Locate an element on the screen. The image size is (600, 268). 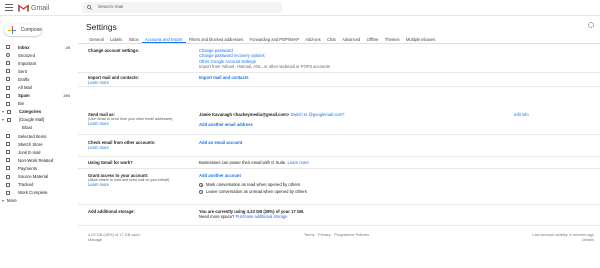
sidebar-item-junk-email: Junk E-mail is located at coordinates (38, 152).